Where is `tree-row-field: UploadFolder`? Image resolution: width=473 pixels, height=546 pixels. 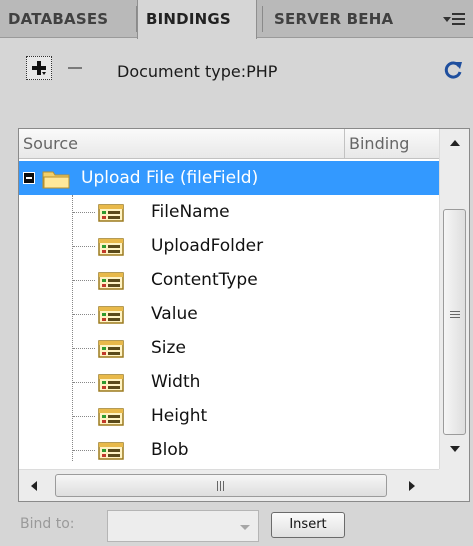
tree-row-field: UploadFolder is located at coordinates (229, 246).